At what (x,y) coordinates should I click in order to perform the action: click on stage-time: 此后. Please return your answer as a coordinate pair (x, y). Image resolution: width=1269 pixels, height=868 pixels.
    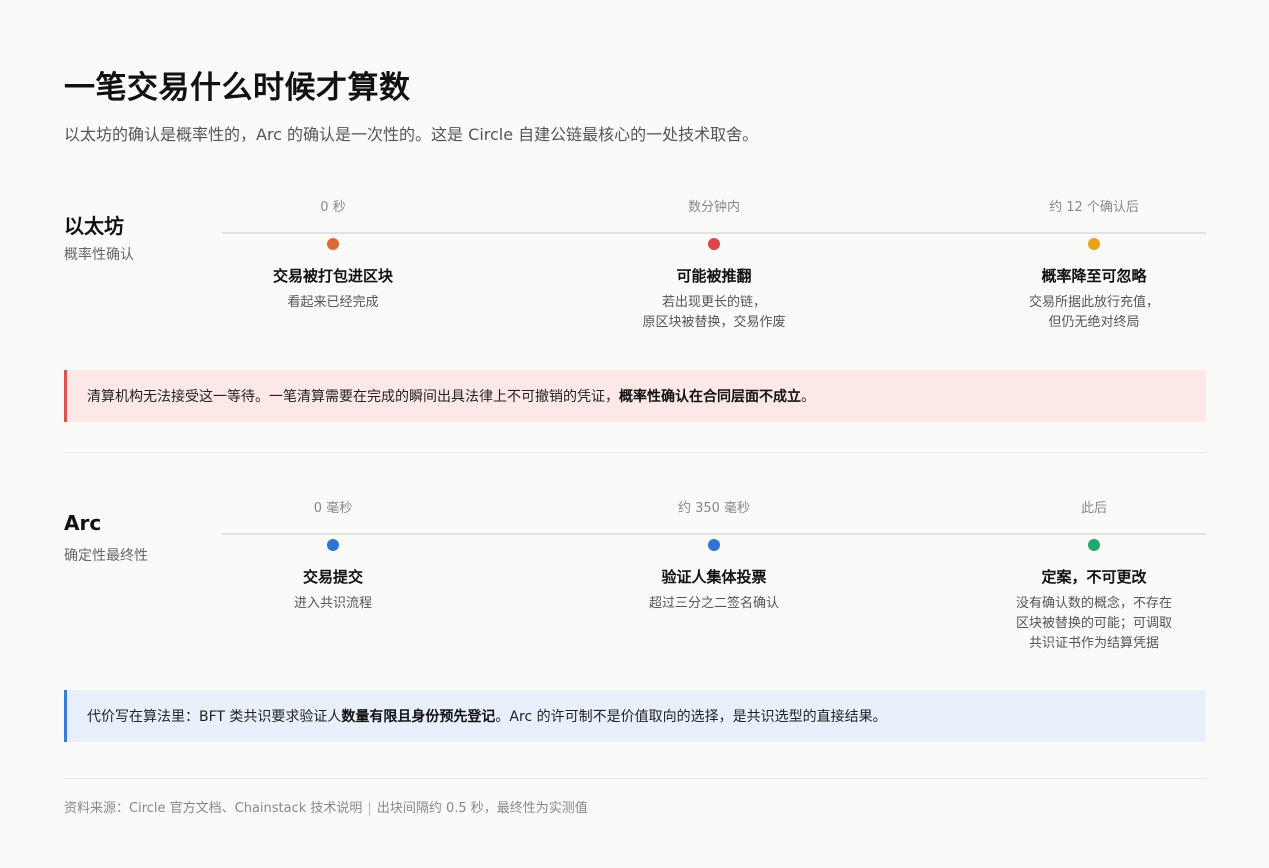
    Looking at the image, I should click on (1093, 508).